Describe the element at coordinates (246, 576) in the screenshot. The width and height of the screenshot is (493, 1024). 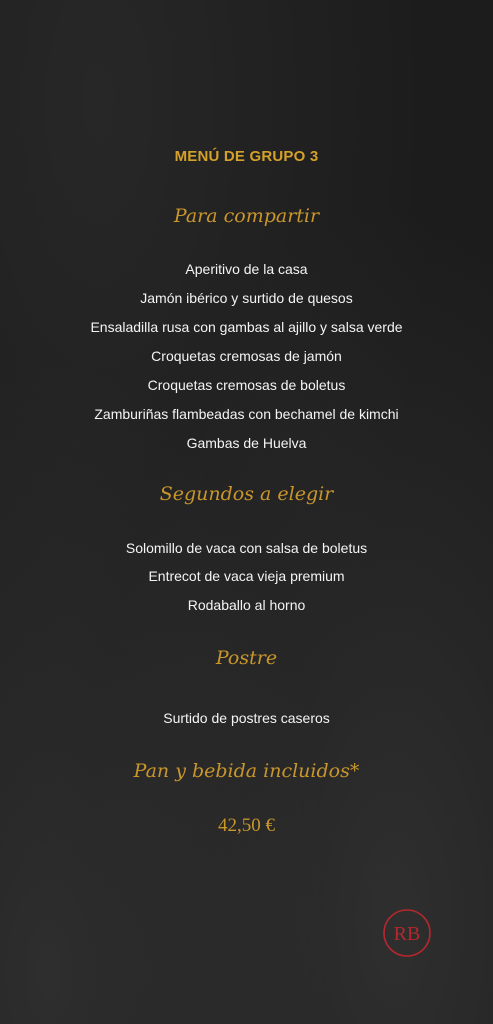
I see `menu-item: Entrecot de vaca vieja premium` at that location.